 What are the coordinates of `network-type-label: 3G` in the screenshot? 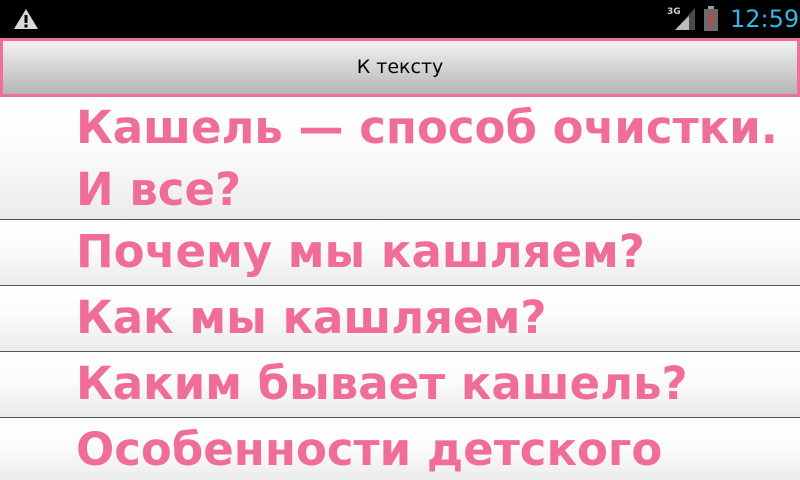 It's located at (674, 12).